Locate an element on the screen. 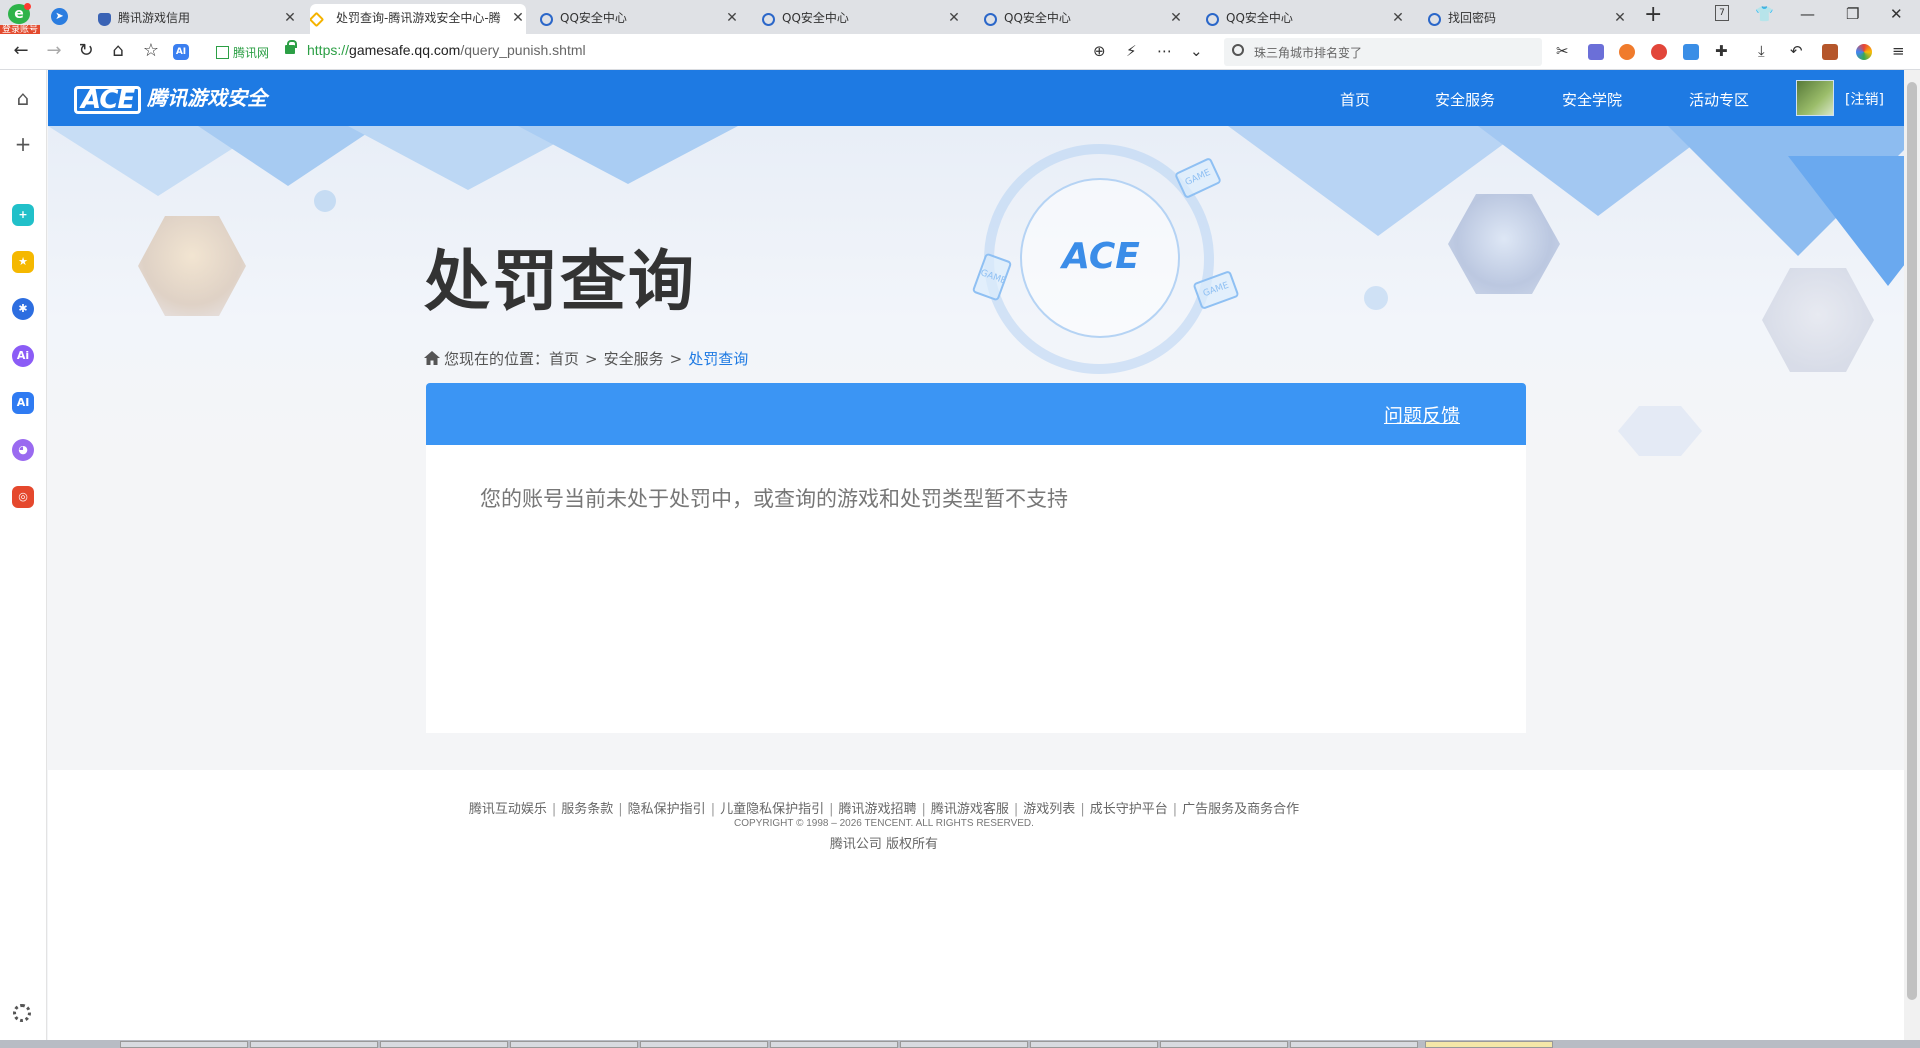  send-icon: ➤ is located at coordinates (59, 16).